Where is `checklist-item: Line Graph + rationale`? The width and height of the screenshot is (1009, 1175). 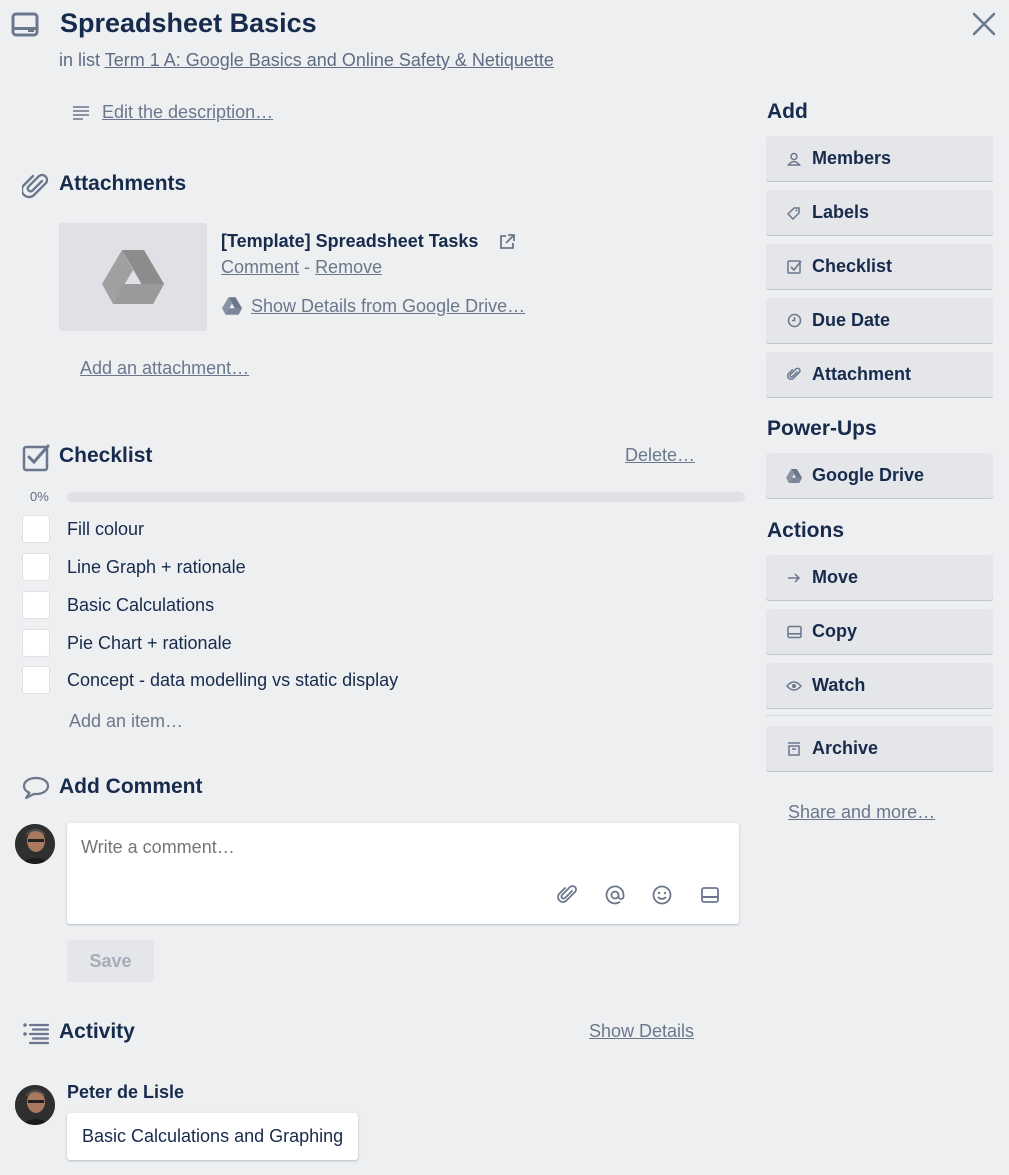 checklist-item: Line Graph + rationale is located at coordinates (134, 567).